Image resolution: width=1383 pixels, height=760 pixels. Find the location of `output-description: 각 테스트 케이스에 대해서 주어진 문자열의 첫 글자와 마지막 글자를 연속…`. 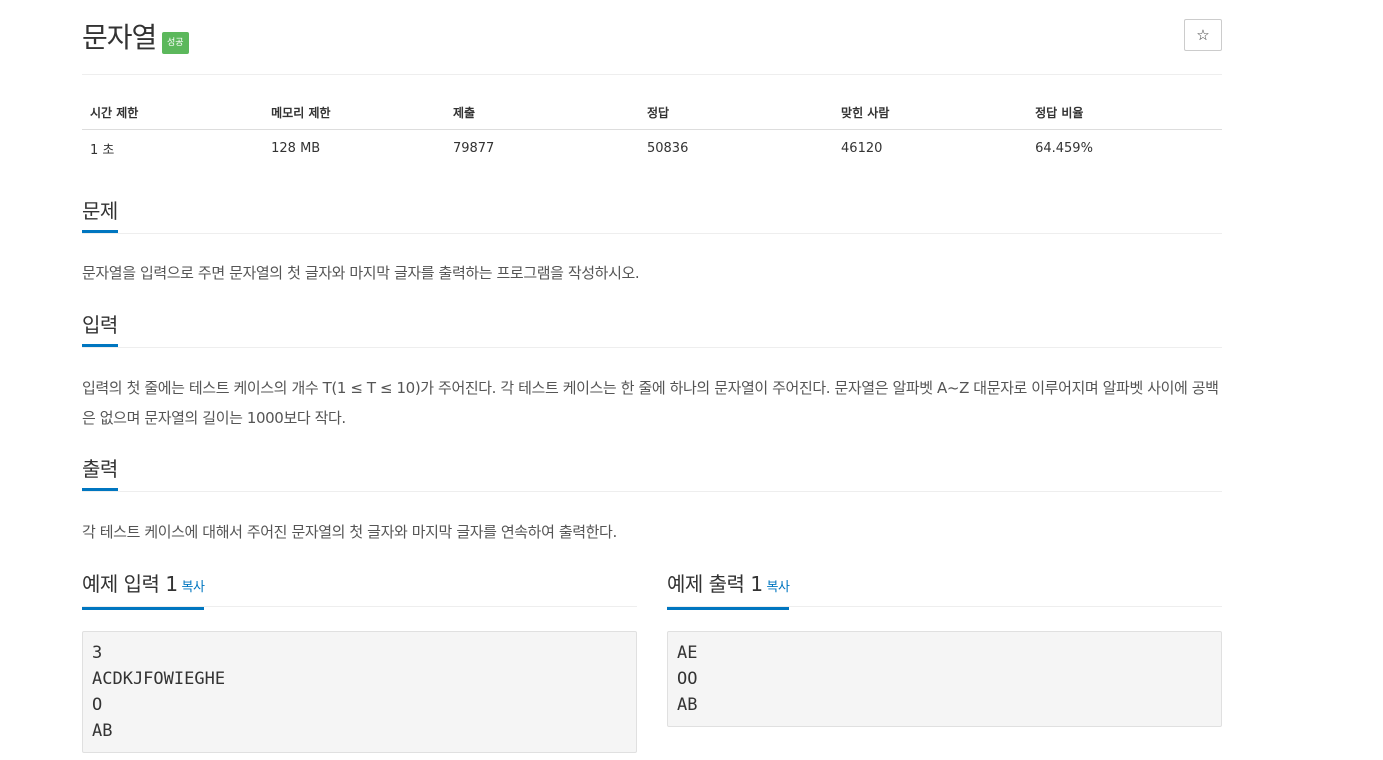

output-description: 각 테스트 케이스에 대해서 주어진 문자열의 첫 글자와 마지막 글자를 연속… is located at coordinates (349, 532).